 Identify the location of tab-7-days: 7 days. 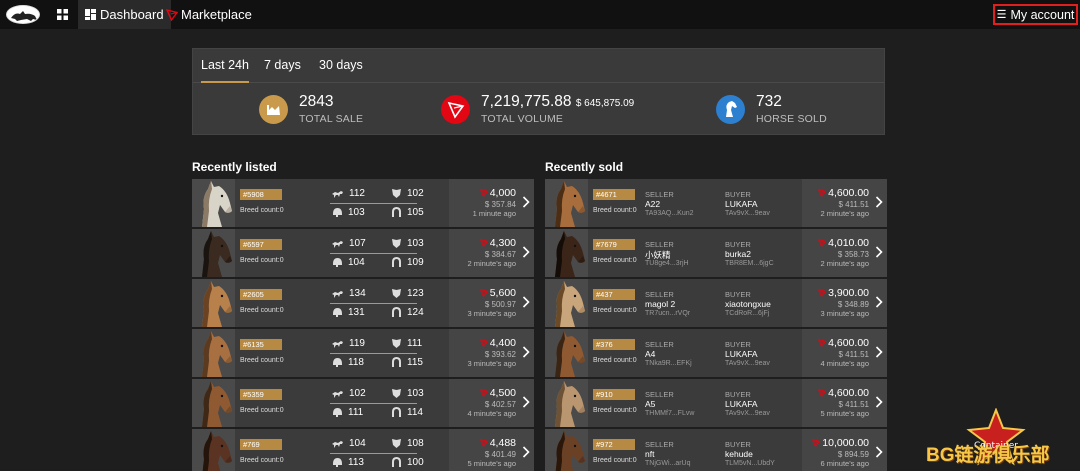
(282, 66).